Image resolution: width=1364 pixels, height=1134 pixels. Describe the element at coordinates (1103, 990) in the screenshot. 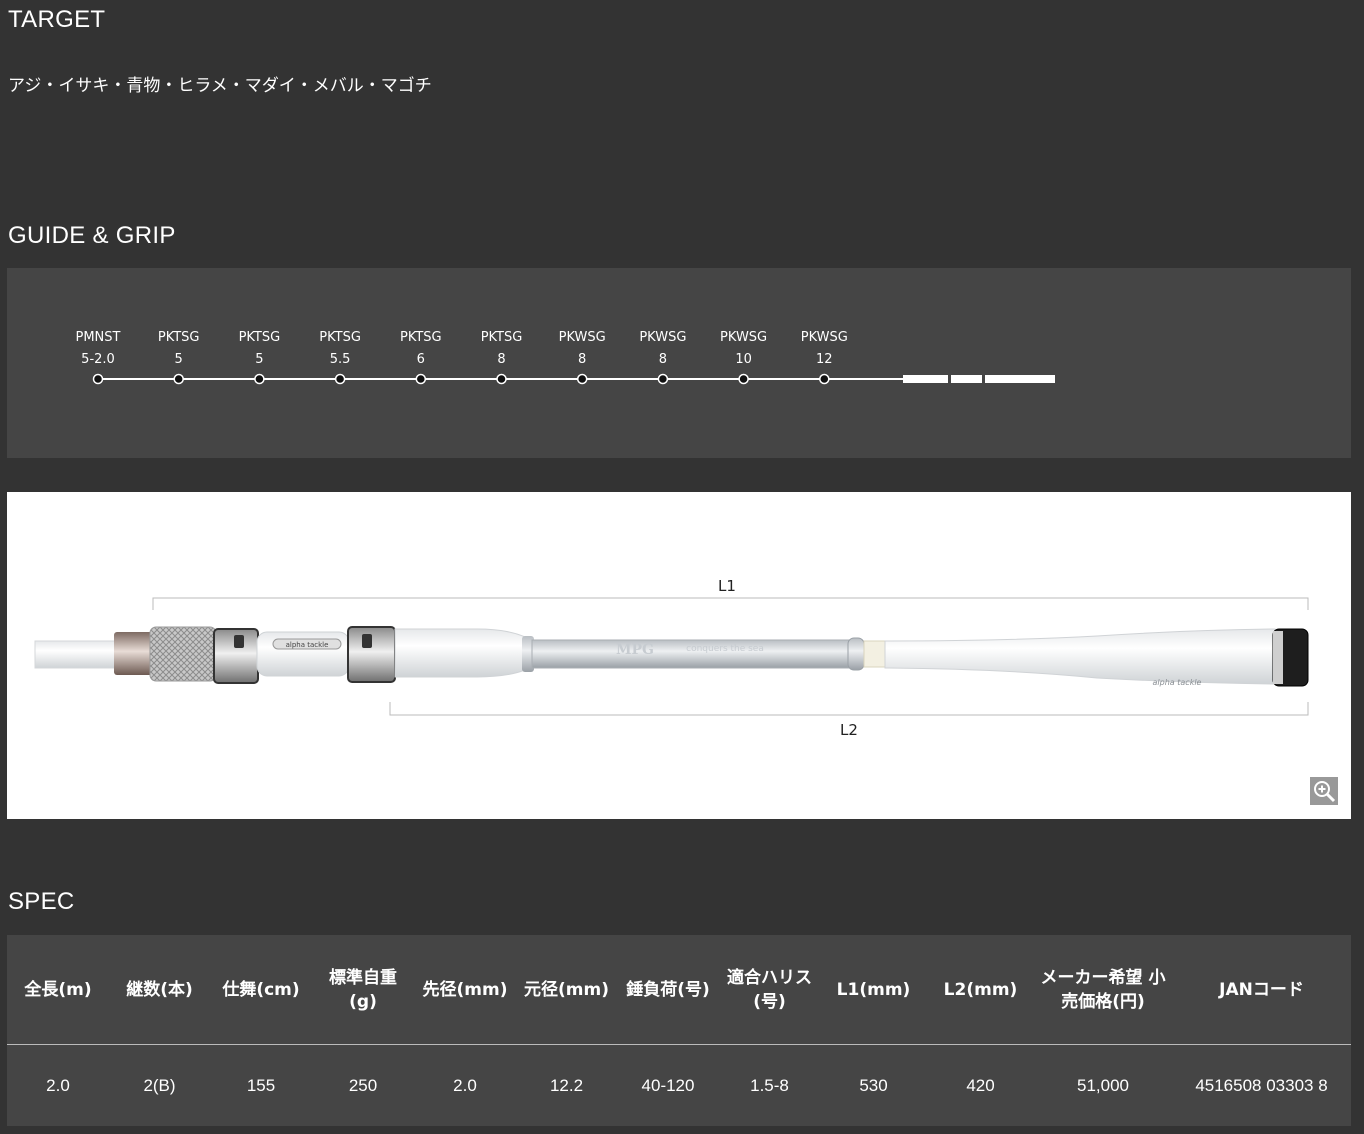

I see `spec-header-cell: メーカー希望 小売価格(円)` at that location.